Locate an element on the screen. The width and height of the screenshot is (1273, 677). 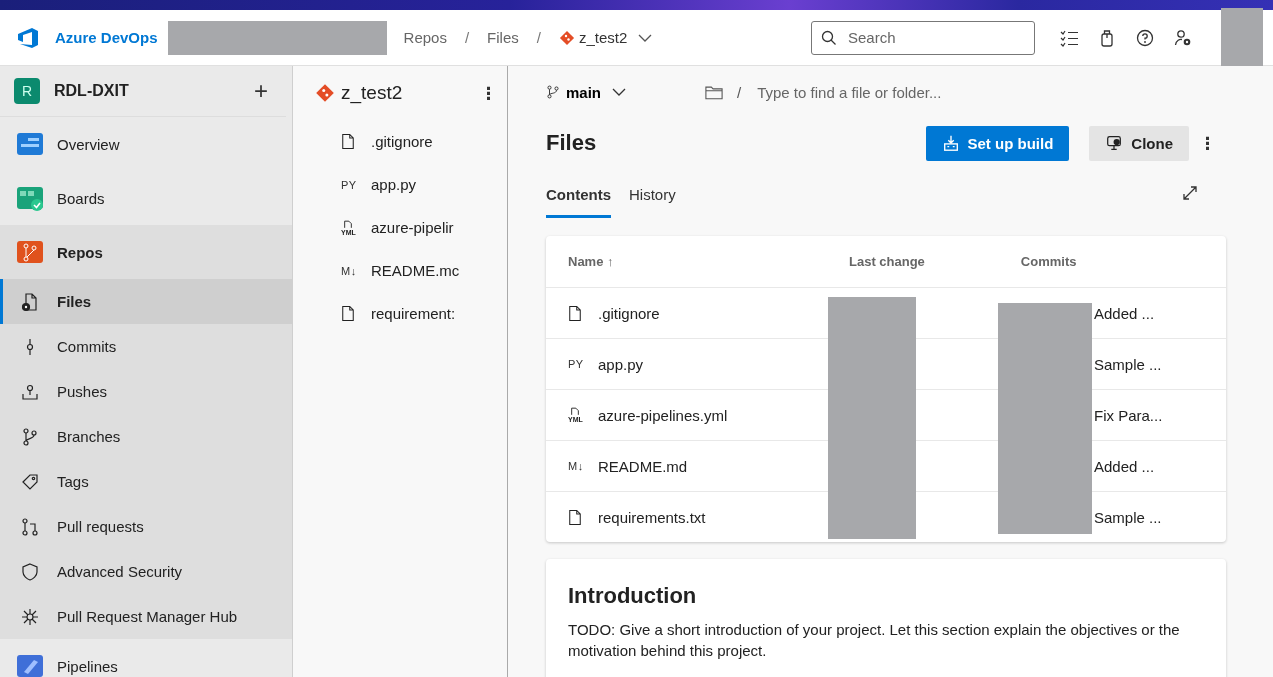
file-name-link: .gitignore is located at coordinates (629, 313).